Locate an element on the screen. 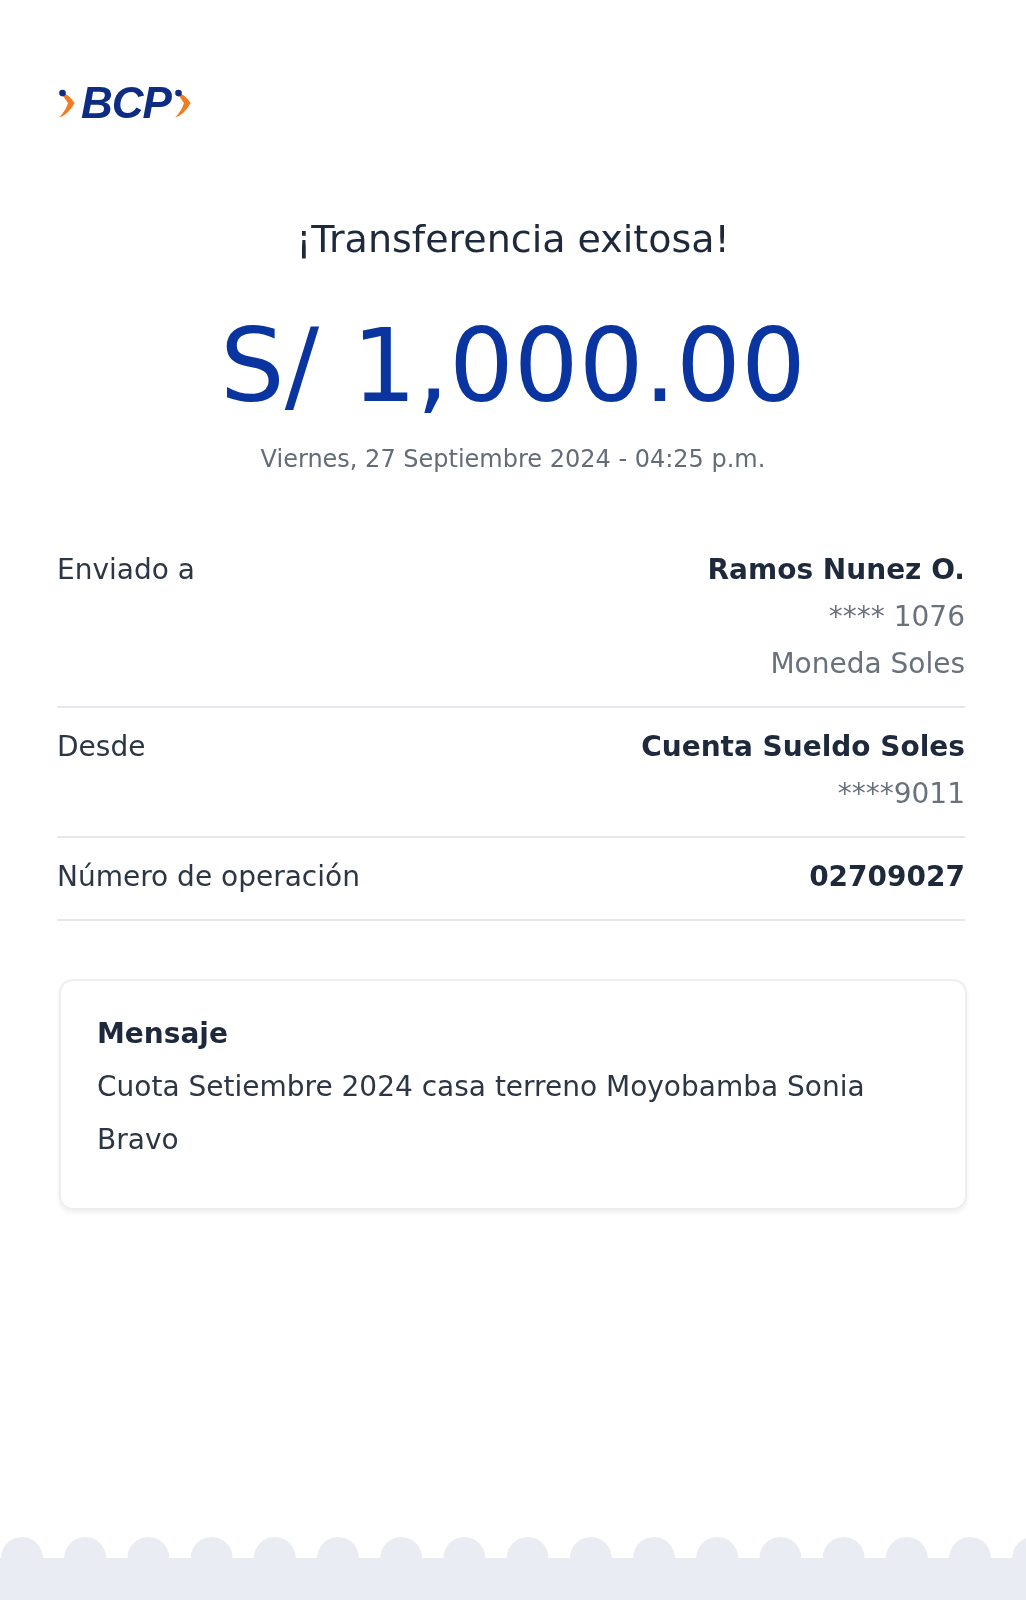 This screenshot has height=1600, width=1026. detail-value: Cuenta Sueldo Soles is located at coordinates (803, 746).